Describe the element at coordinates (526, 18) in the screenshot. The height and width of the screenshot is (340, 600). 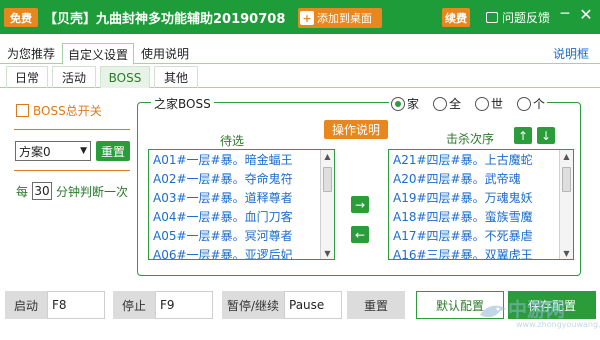
I see `feedback-label: 问题反馈` at that location.